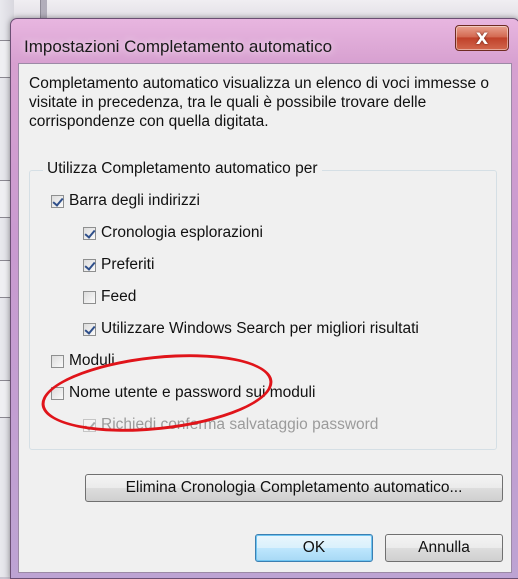  I want to click on group-label: Utilizza Completamento automatico per, so click(182, 169).